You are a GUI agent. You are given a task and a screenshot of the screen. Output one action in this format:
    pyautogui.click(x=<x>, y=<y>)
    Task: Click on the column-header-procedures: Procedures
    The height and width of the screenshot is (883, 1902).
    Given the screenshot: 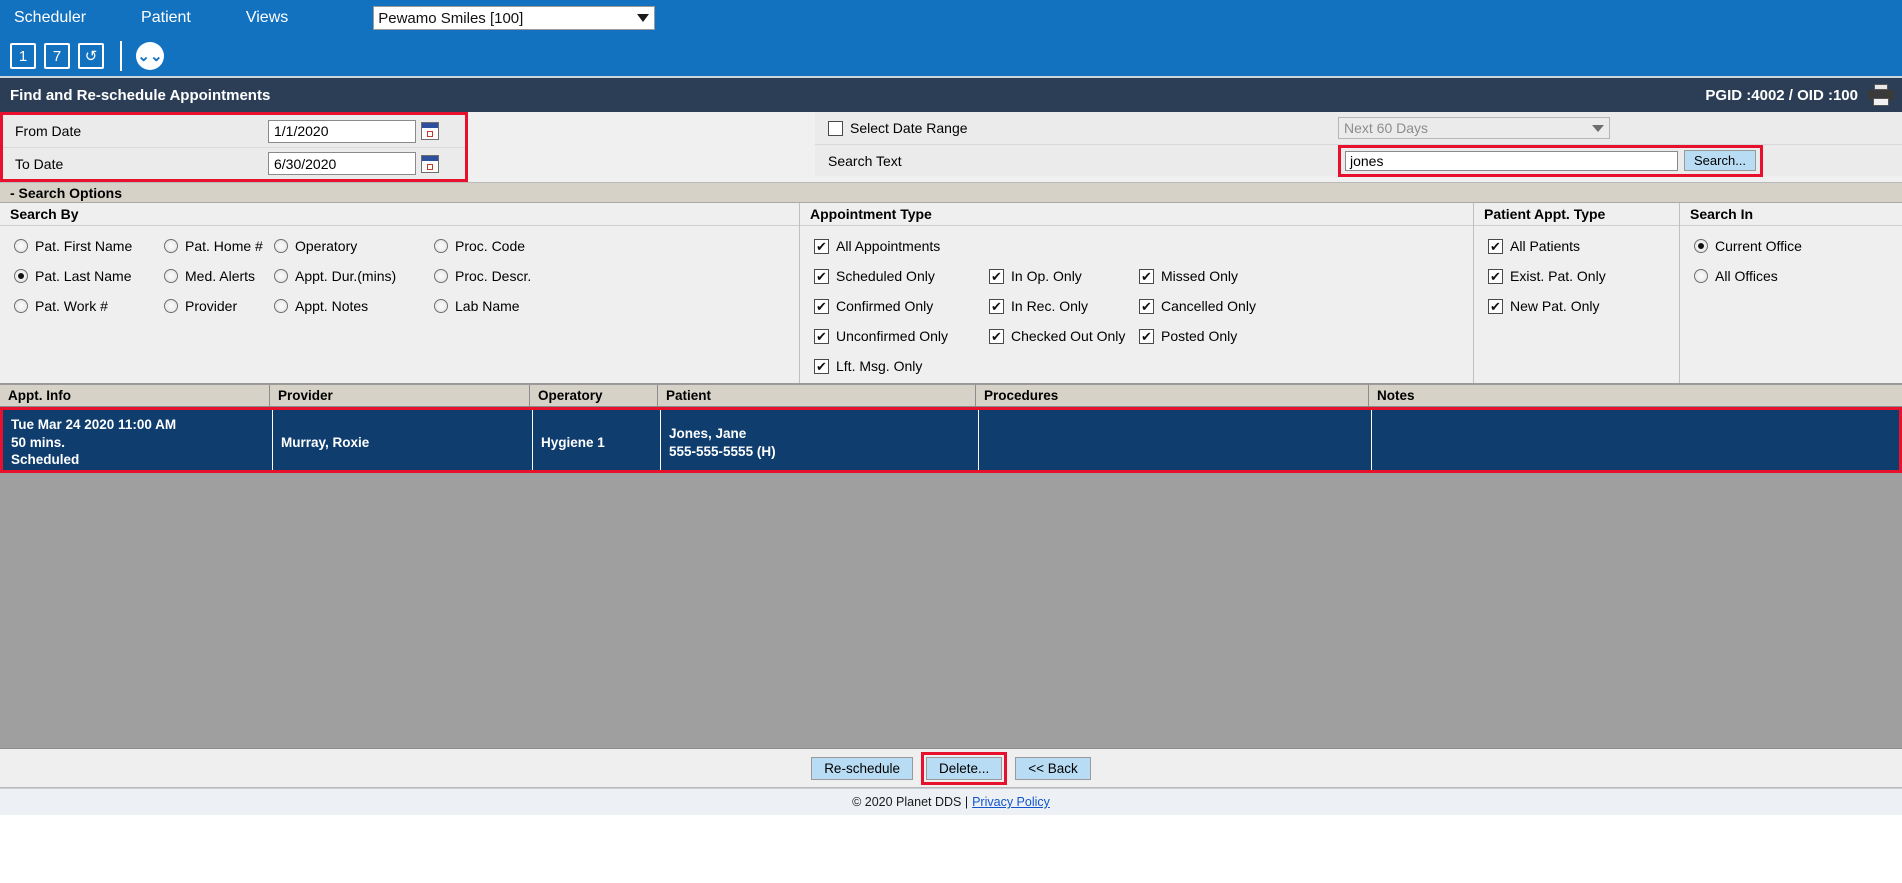 What is the action you would take?
    pyautogui.click(x=1172, y=395)
    